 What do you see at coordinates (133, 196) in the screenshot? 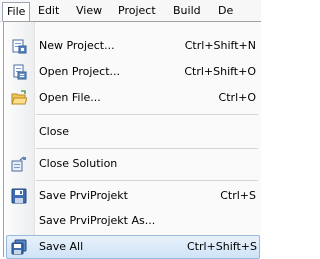
I see `menu-item-save: Save PrviProjekt Ctrl+S` at bounding box center [133, 196].